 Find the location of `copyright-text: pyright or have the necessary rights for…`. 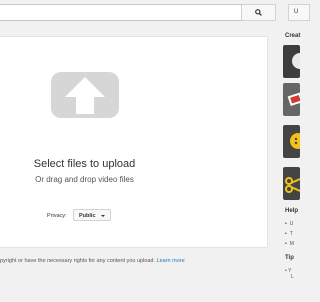

copyright-text: pyright or have the necessary rights for… is located at coordinates (78, 261).